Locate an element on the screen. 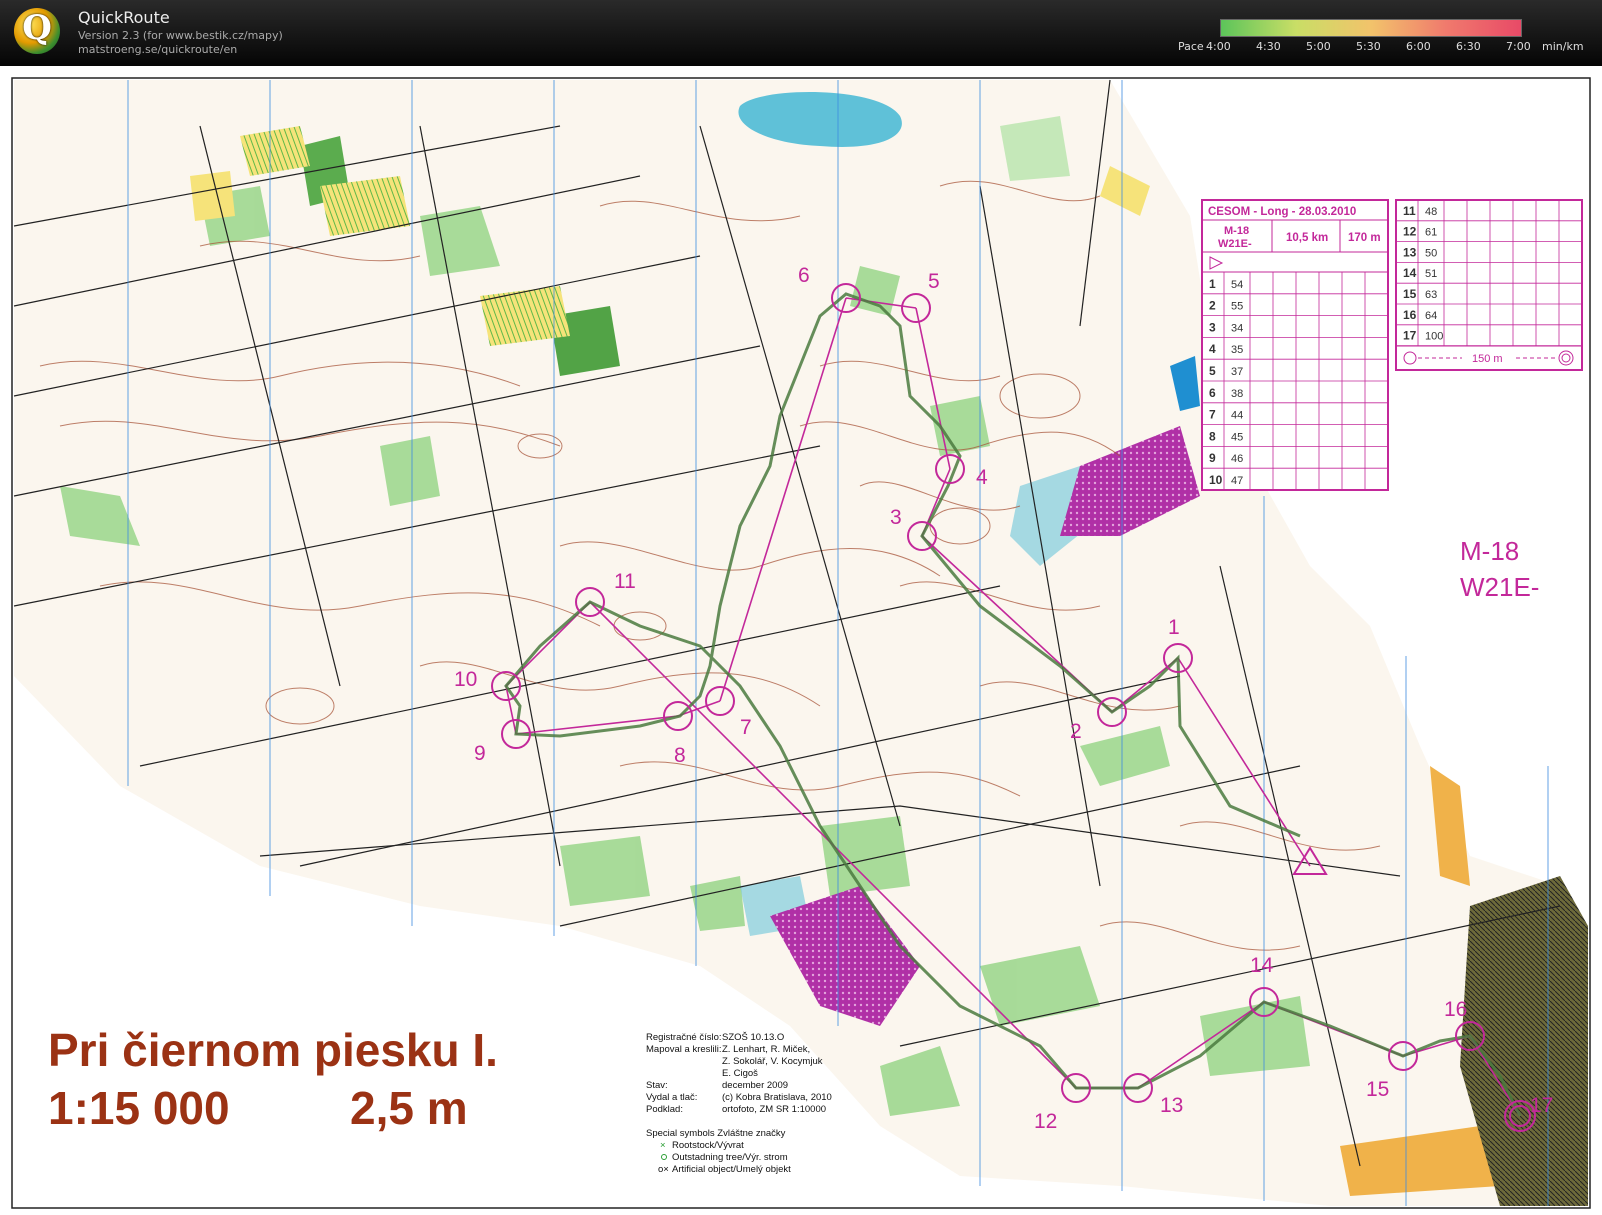 This screenshot has height=1215, width=1602. description-control-code: 50 is located at coordinates (1431, 253).